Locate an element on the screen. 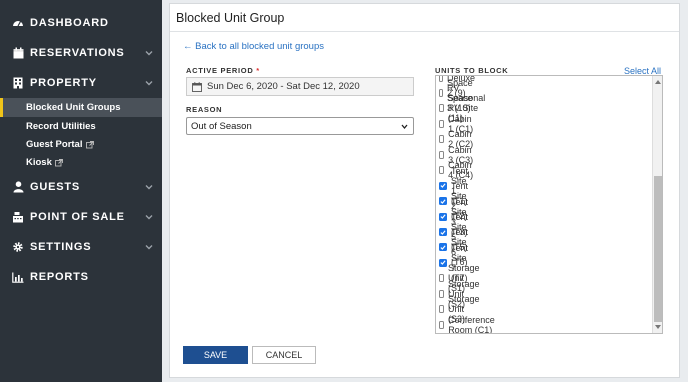 The image size is (688, 382). sidebar-subitem-guest-portal: Guest Portal is located at coordinates (81, 144).